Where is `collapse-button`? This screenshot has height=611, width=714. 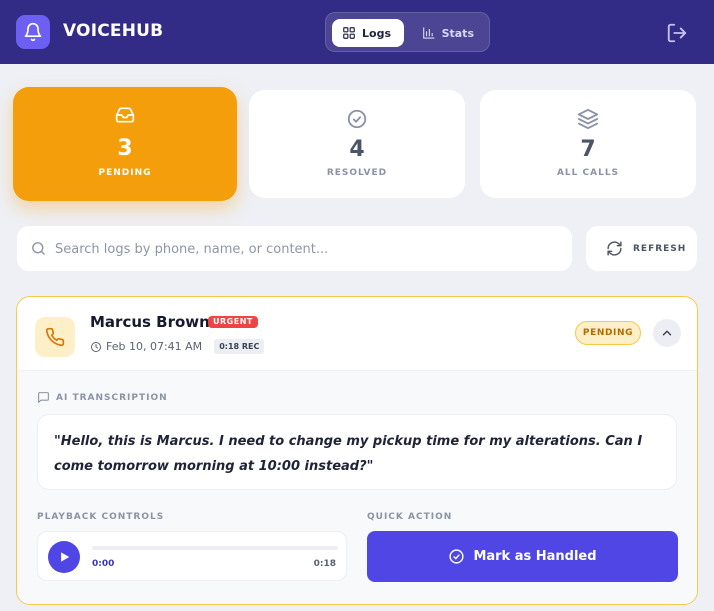 collapse-button is located at coordinates (667, 333).